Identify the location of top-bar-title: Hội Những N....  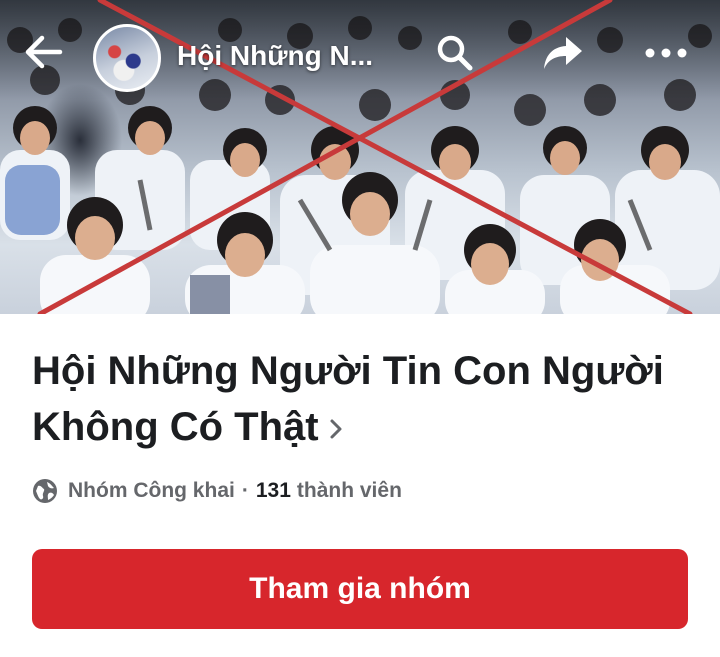
(275, 55).